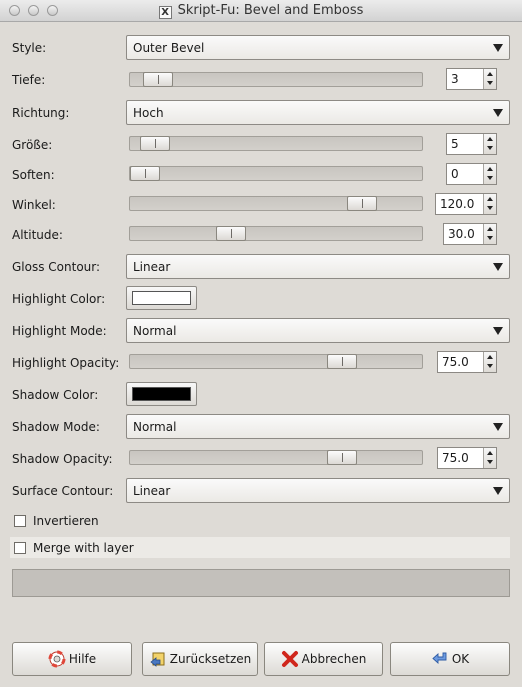 The height and width of the screenshot is (687, 522). I want to click on style-combo-value: Outer Bevel, so click(169, 48).